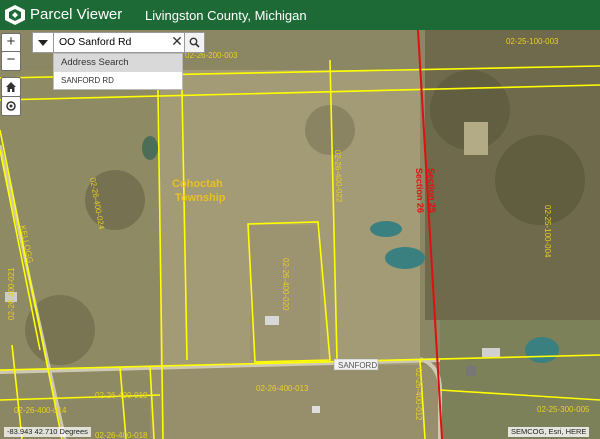 This screenshot has width=600, height=439. Describe the element at coordinates (118, 80) in the screenshot. I see `suggestion-item: SANFORD RD` at that location.